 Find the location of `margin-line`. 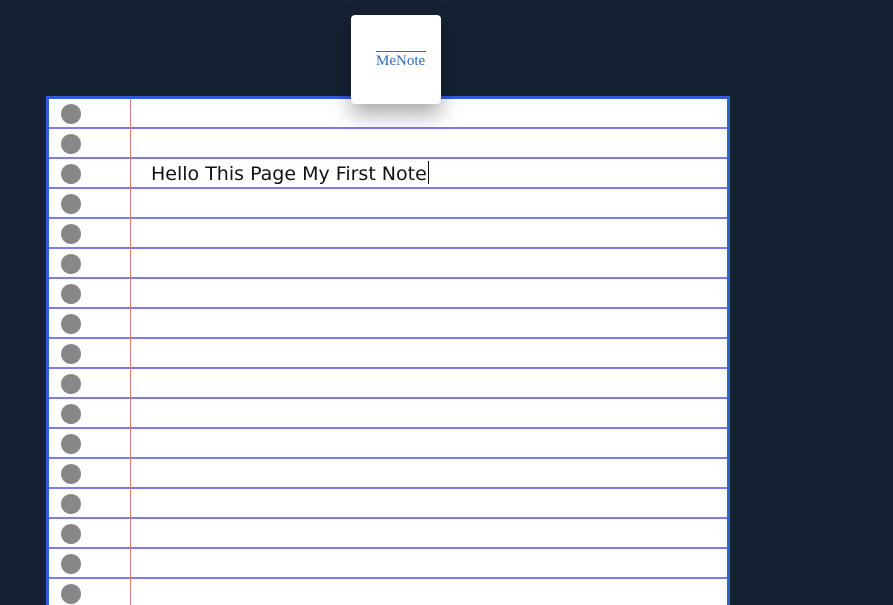

margin-line is located at coordinates (130, 352).